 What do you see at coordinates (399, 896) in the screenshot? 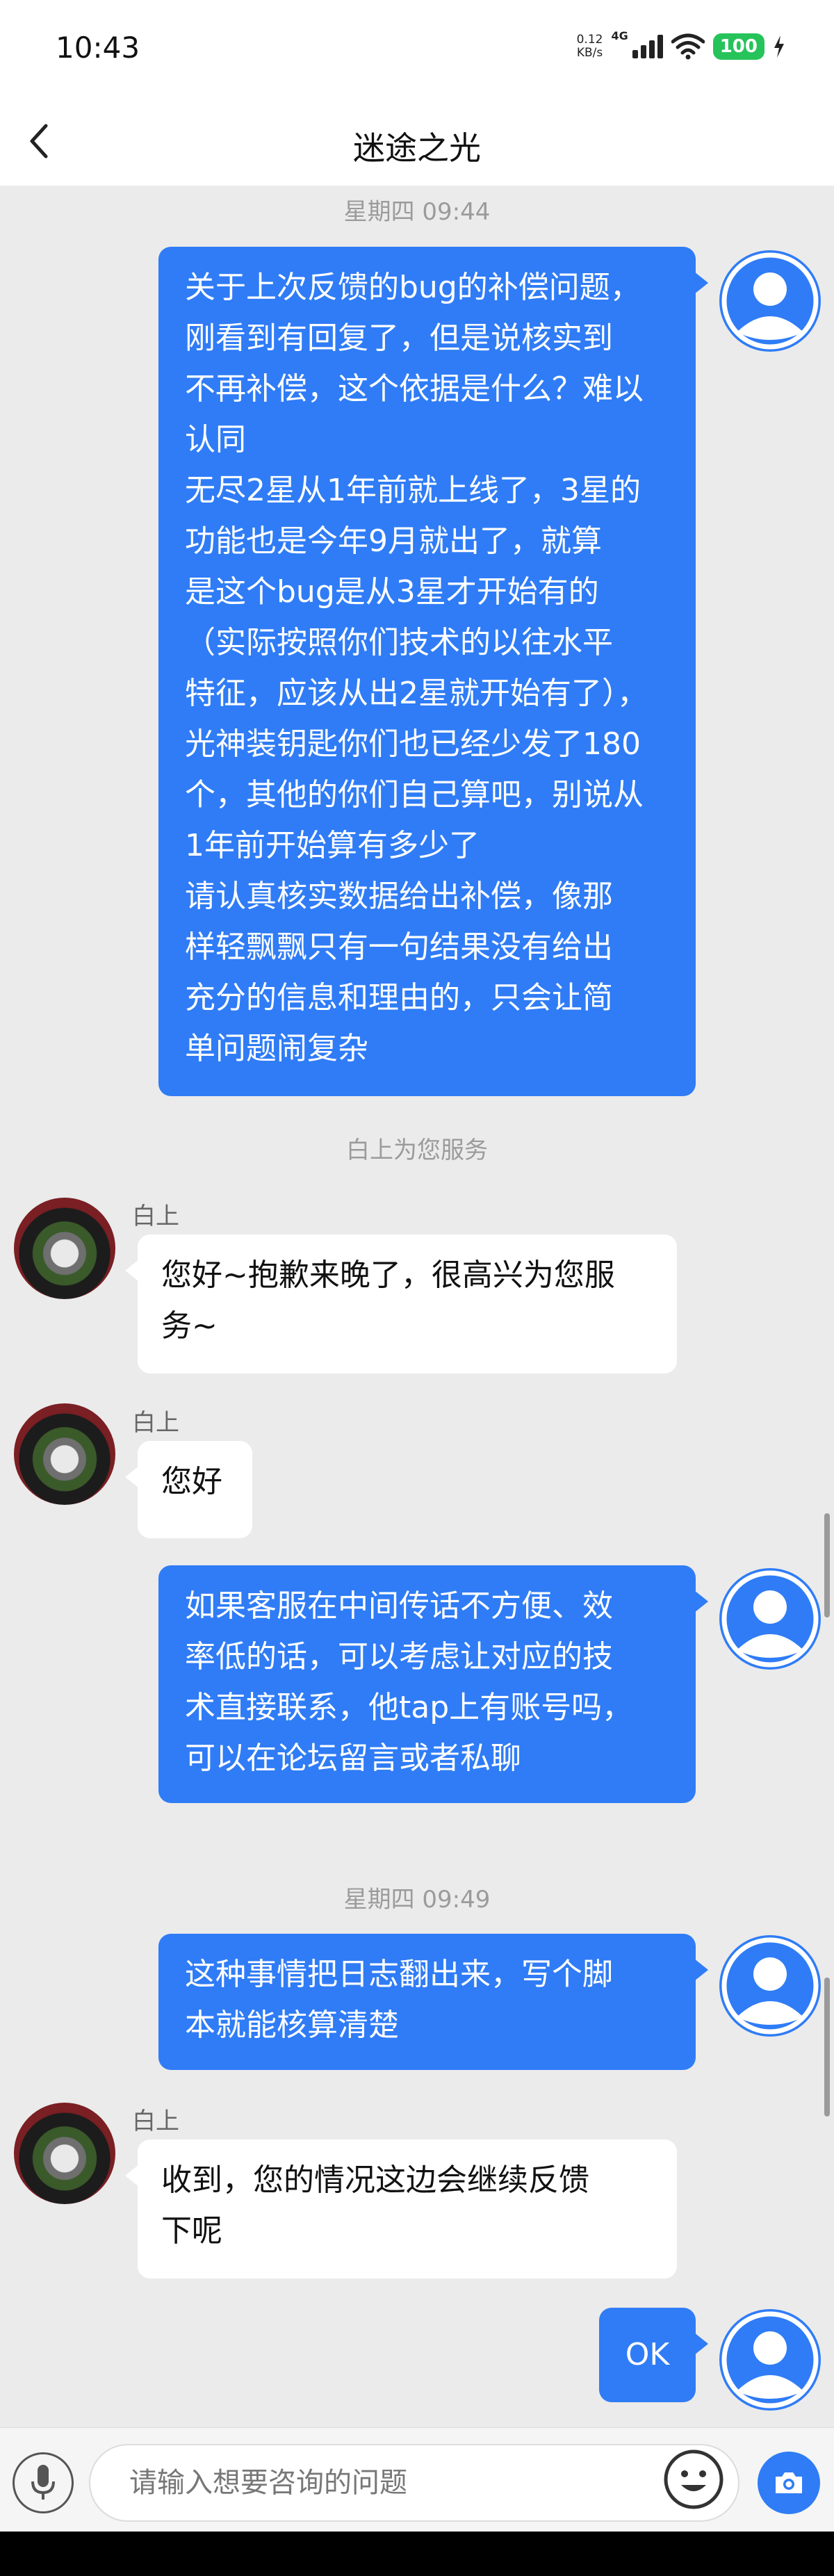
I see `message-line: 请认真核实数据给出补偿，像那` at bounding box center [399, 896].